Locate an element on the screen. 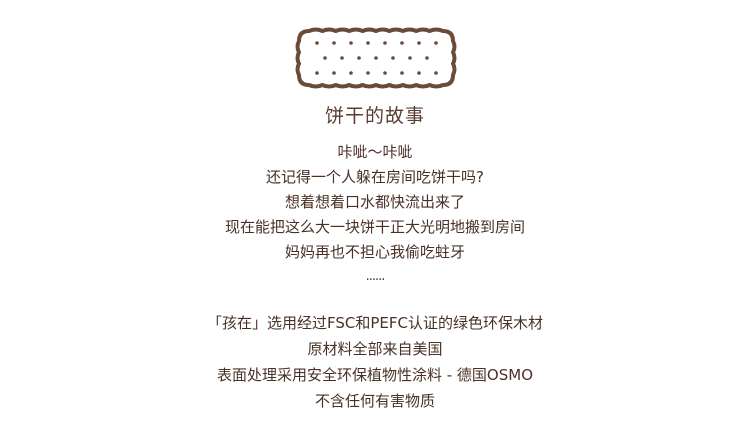 This screenshot has height=423, width=750. material-line-1: 「孩在」选用经过FSC和PEFC认证的绿色环保木材 is located at coordinates (375, 323).